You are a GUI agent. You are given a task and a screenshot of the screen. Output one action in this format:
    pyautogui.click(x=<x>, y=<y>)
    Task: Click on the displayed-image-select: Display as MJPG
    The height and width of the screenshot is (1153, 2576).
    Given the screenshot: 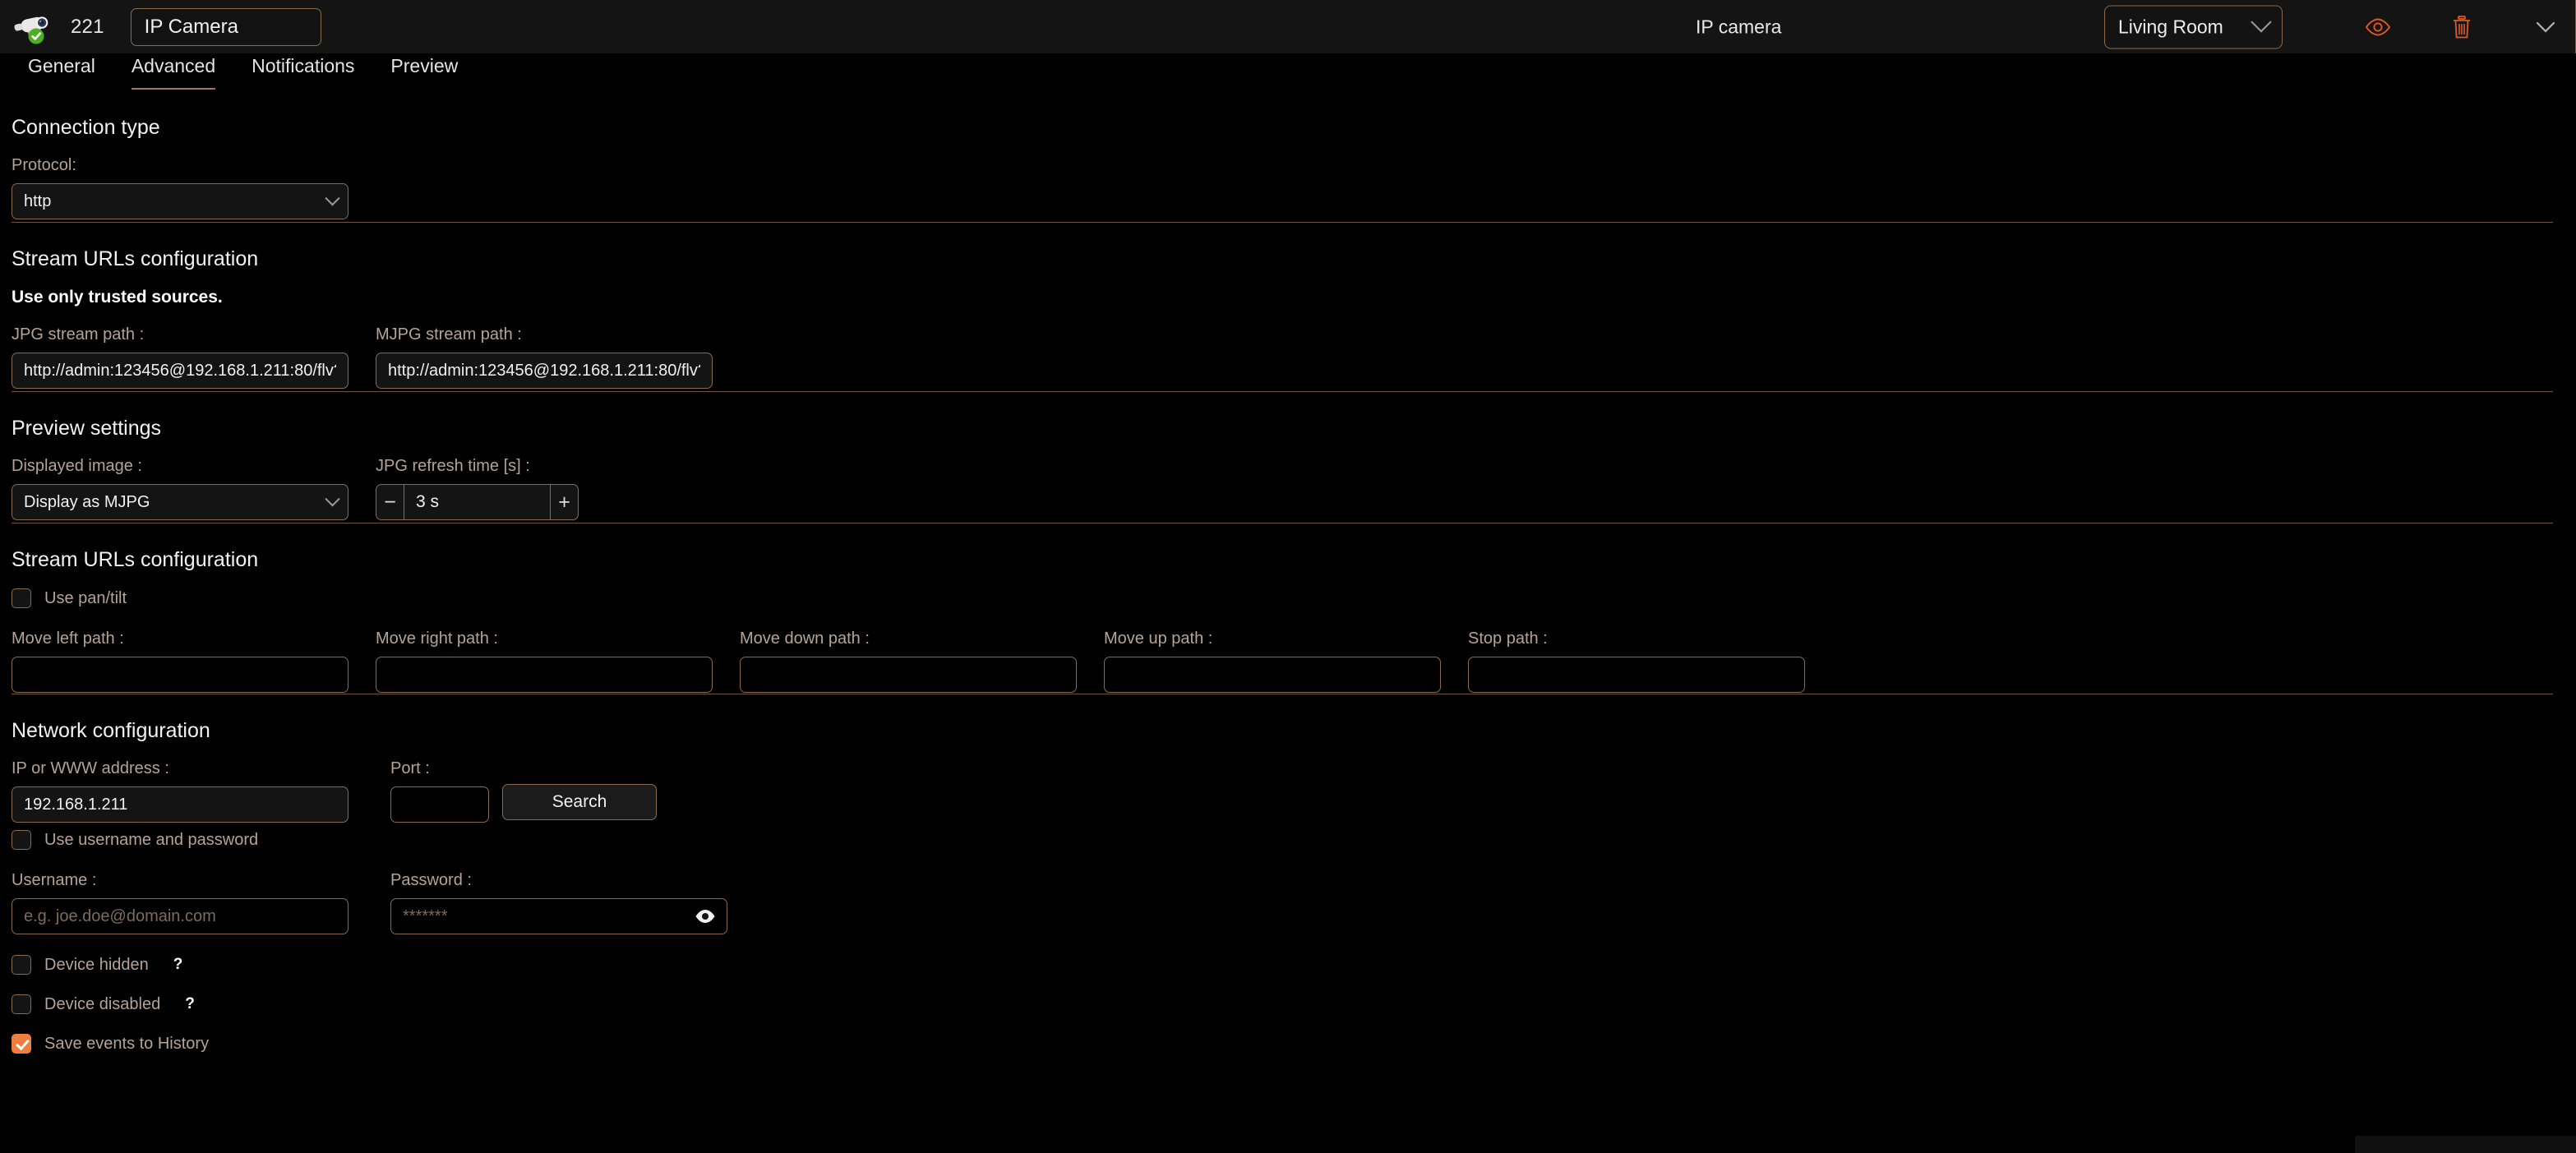 What is the action you would take?
    pyautogui.click(x=180, y=502)
    